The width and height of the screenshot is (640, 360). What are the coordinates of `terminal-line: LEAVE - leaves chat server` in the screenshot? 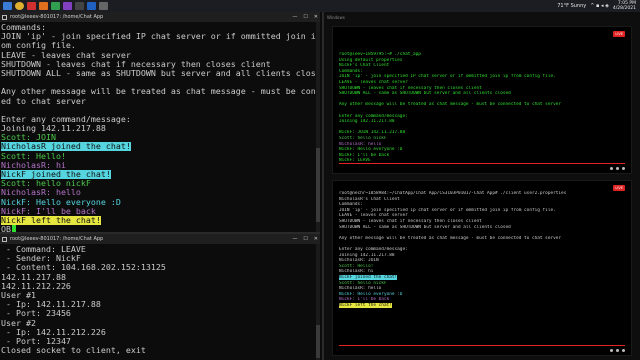 It's located at (160, 55).